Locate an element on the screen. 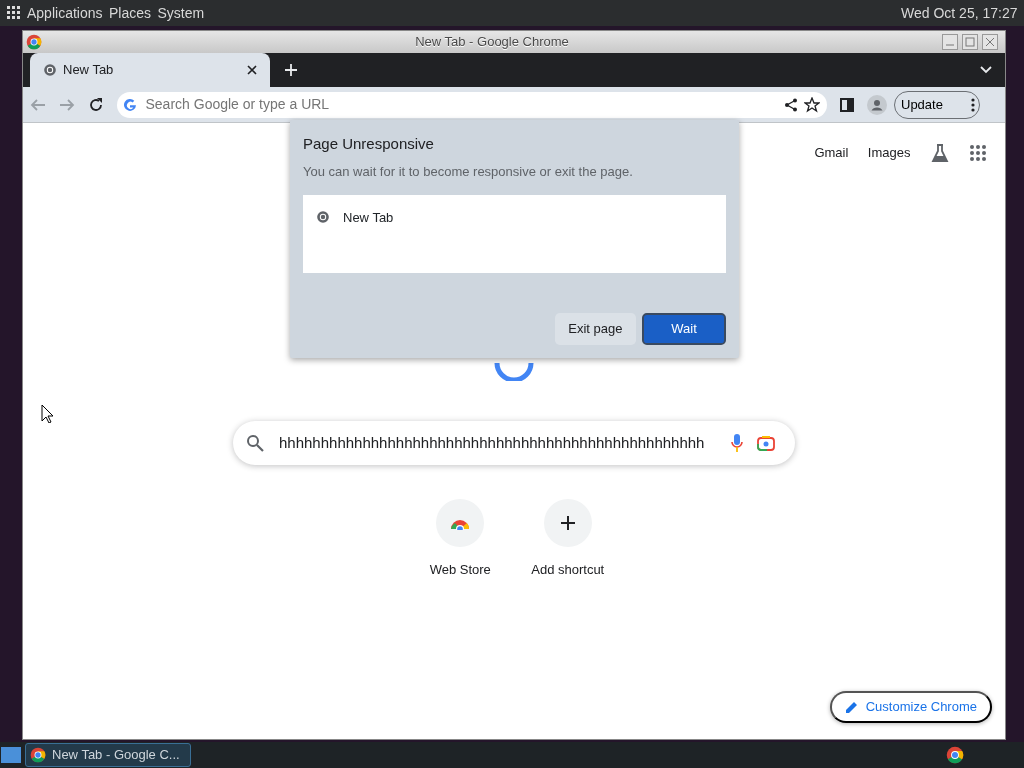 The image size is (1024, 768). dialog-message: You can wait for it to become responsive or exit the page. is located at coordinates (468, 172).